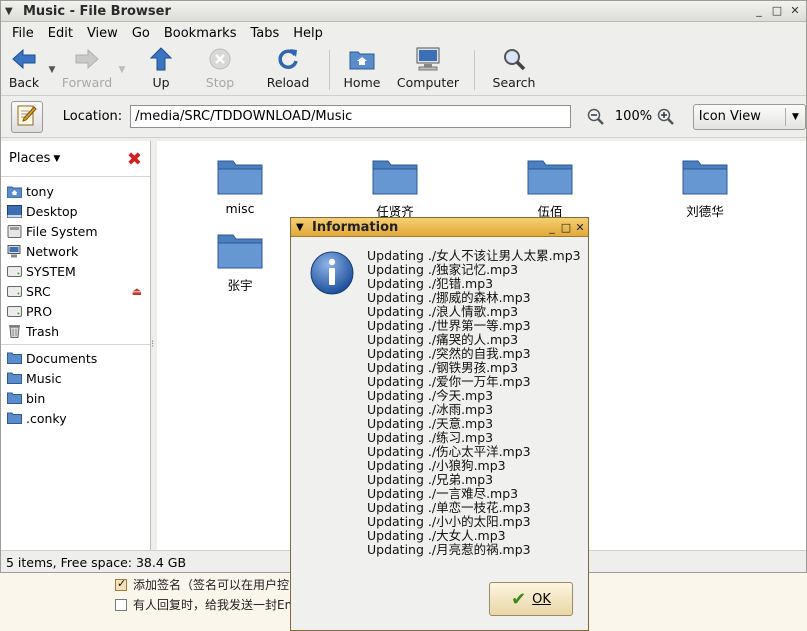 Image resolution: width=807 pixels, height=631 pixels. Describe the element at coordinates (288, 59) in the screenshot. I see `reload-icon` at that location.